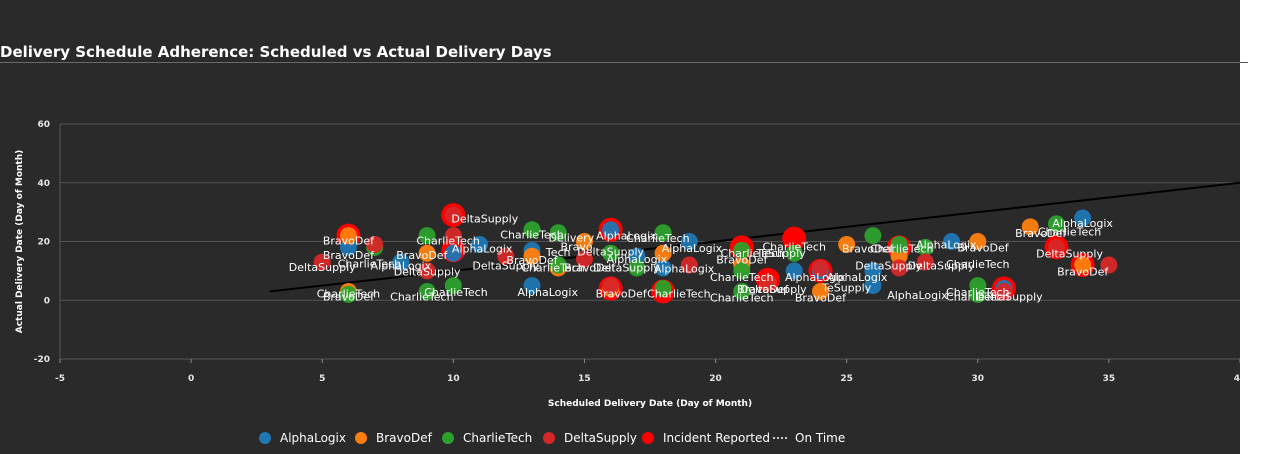  I want to click on x-tick-label: 30, so click(978, 379).